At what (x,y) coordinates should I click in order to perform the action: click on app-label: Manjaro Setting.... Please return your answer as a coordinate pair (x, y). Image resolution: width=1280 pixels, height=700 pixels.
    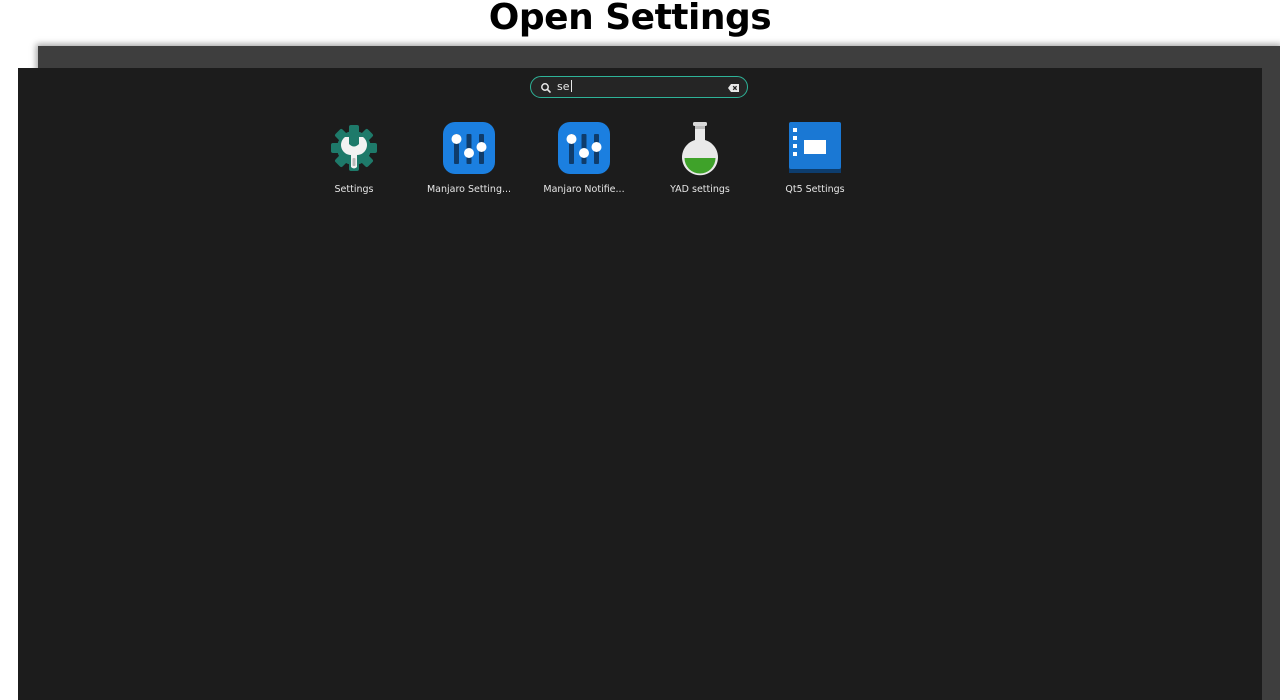
    Looking at the image, I should click on (469, 189).